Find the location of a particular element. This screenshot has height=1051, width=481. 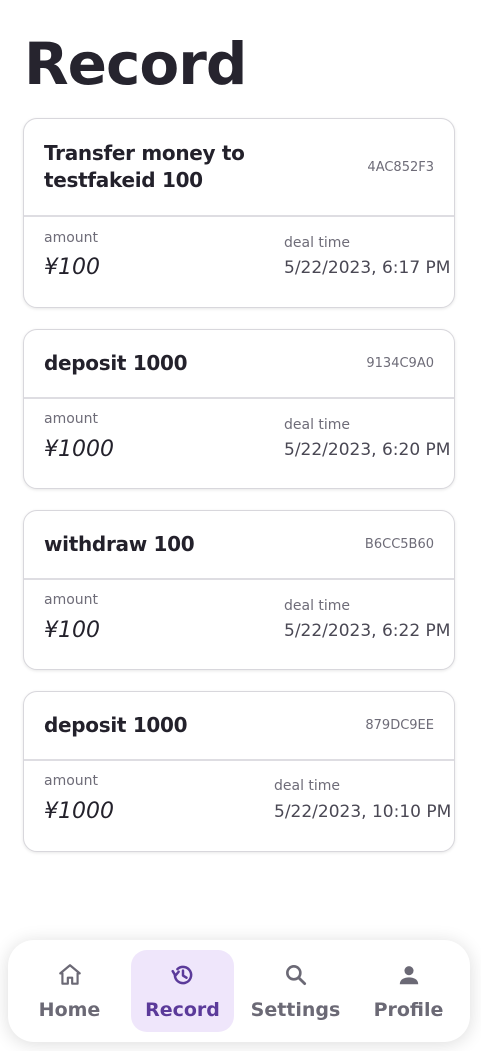

record-card-header: deposit 1000 9134C9A0 is located at coordinates (239, 364).